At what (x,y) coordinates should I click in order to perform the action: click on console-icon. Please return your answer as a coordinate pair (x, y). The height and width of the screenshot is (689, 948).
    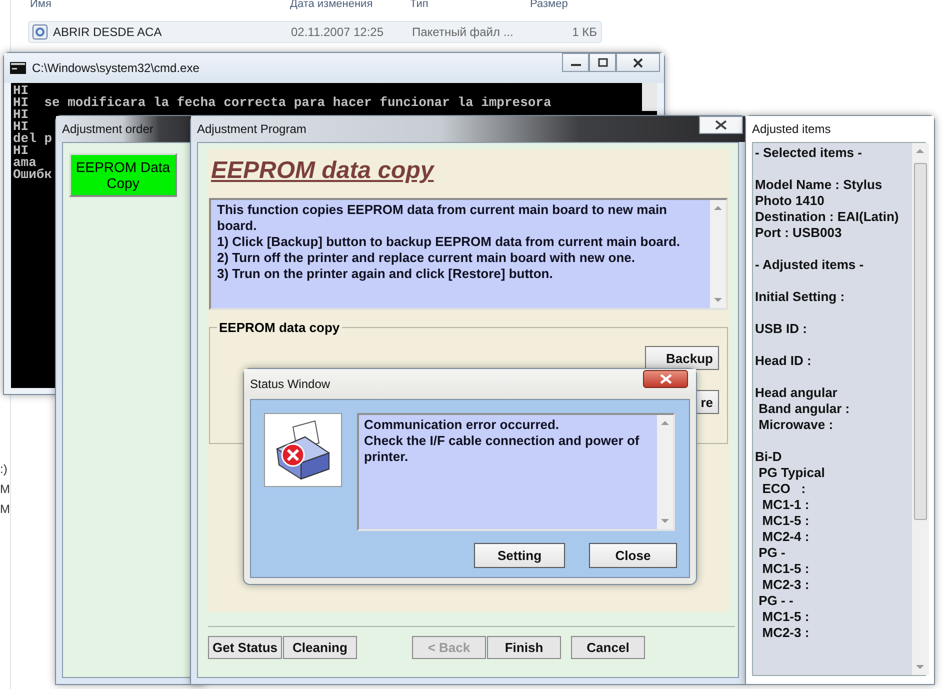
    Looking at the image, I should click on (18, 68).